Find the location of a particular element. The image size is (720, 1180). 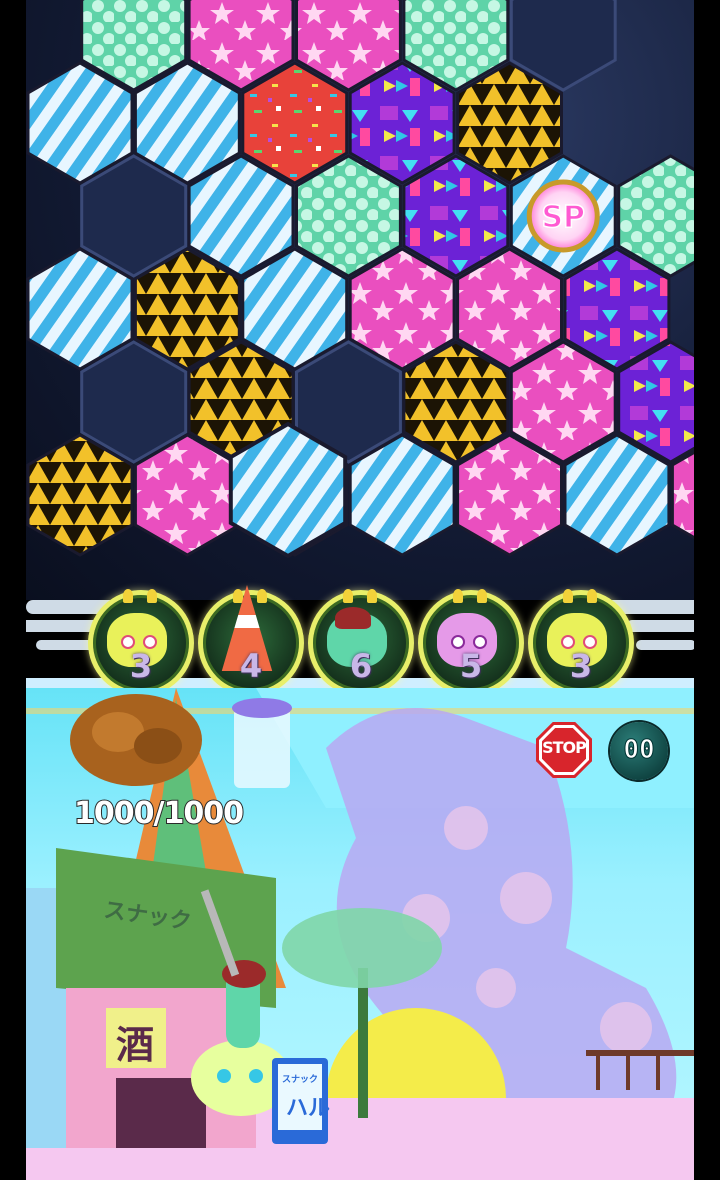

snack-board-top: スナック is located at coordinates (300, 1080).